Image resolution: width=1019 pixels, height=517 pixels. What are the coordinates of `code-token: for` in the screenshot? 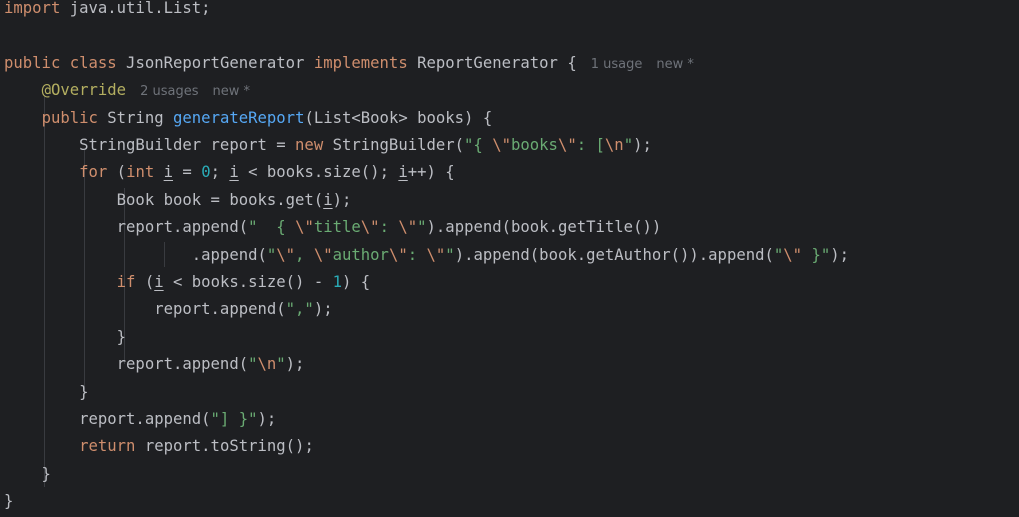 It's located at (93, 172).